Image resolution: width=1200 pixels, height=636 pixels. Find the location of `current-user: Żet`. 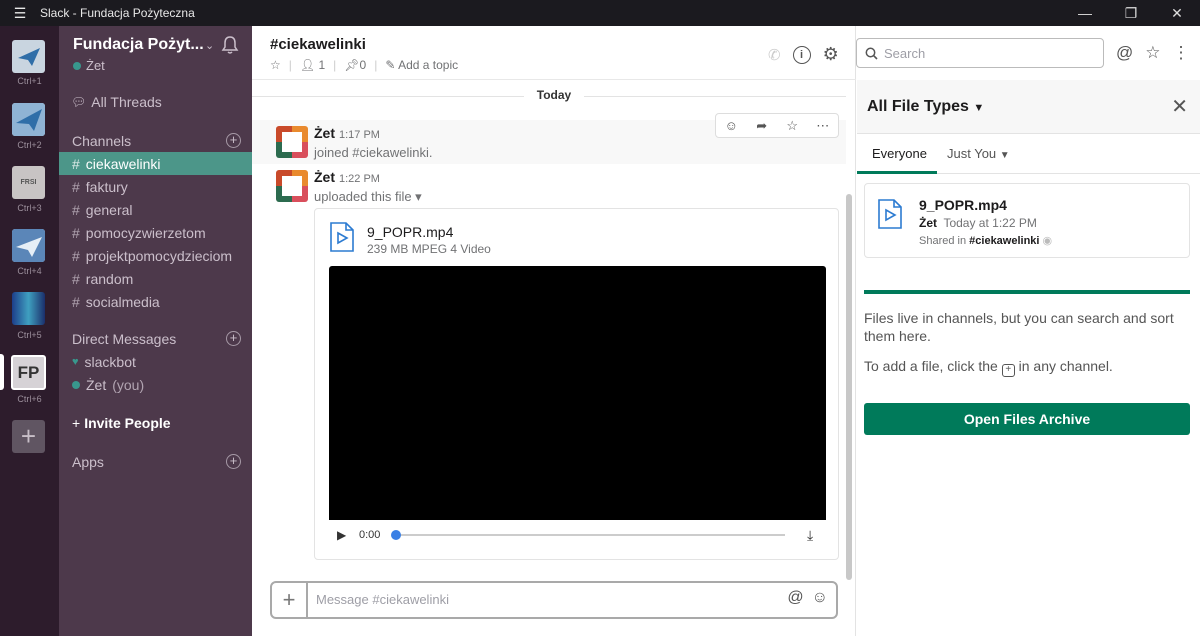

current-user: Żet is located at coordinates (89, 65).